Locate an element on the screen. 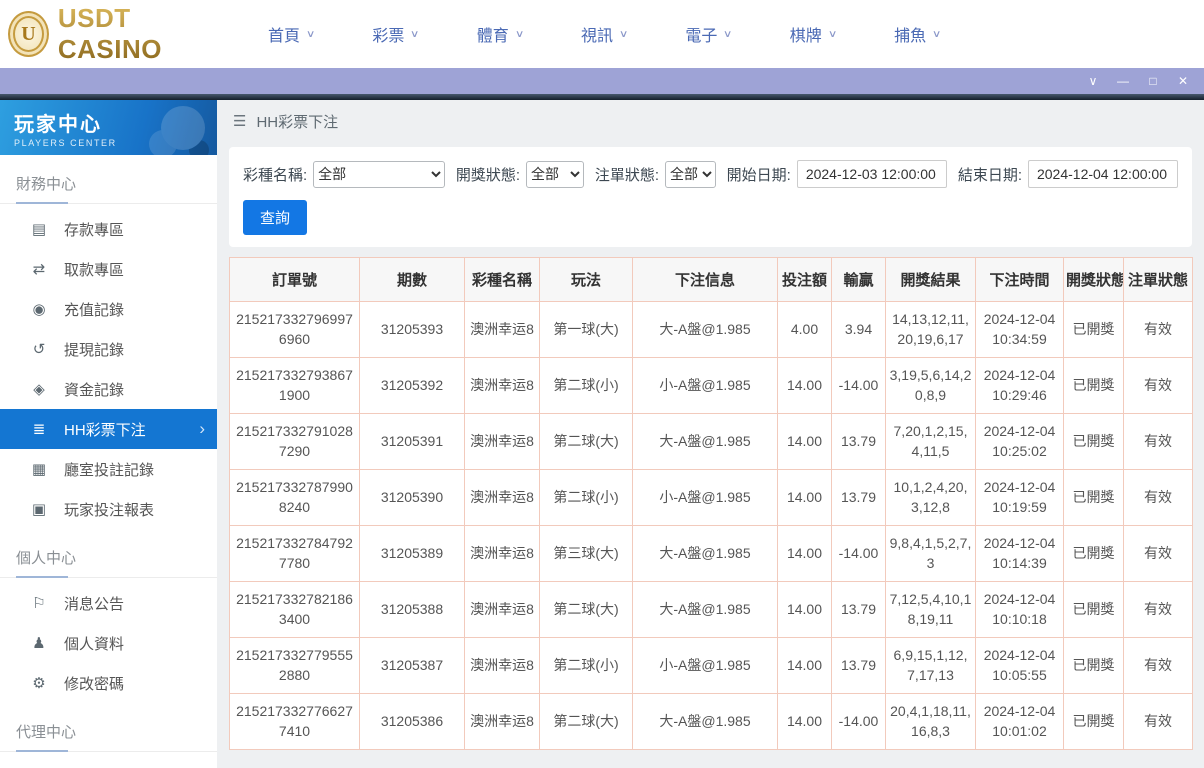  collapse-chevron-icon: ∨ is located at coordinates (1093, 81).